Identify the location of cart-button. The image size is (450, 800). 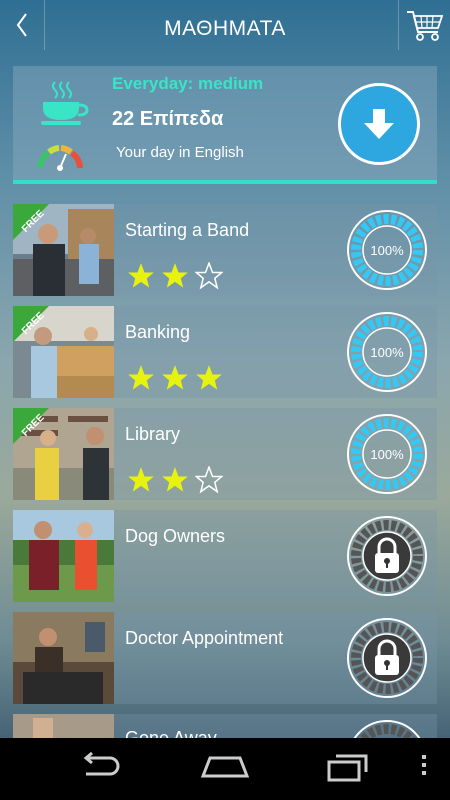
(424, 25).